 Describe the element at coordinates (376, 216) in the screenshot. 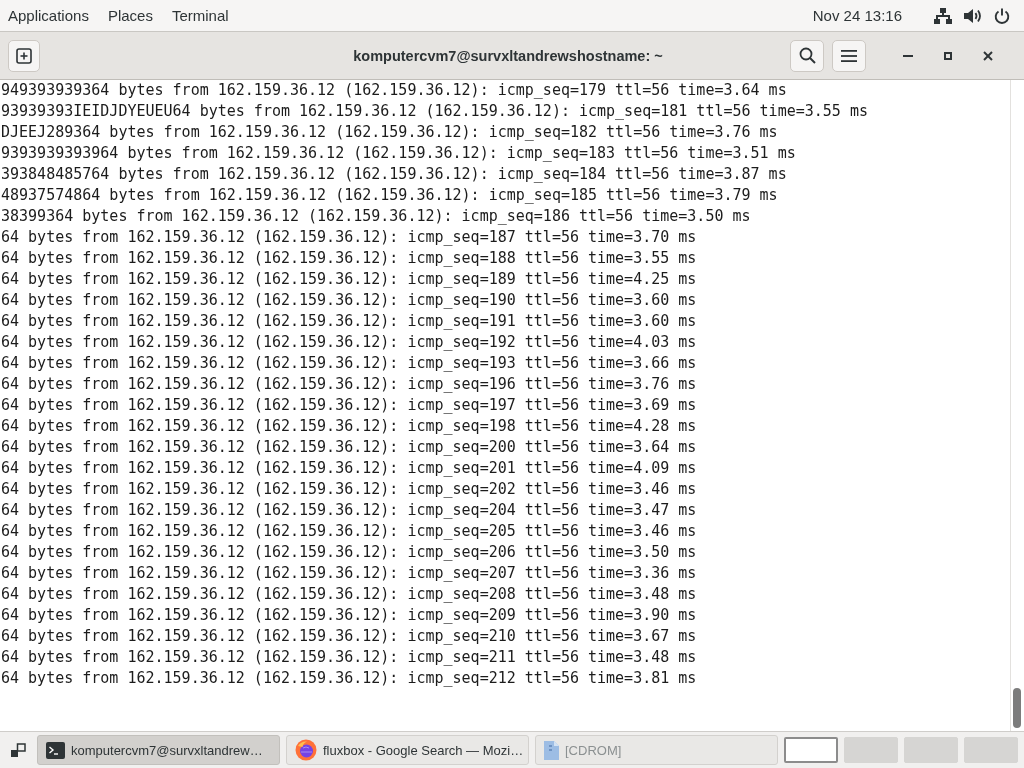

I see `terminal-line: 38399364 bytes from 162.159.36.12 (162.159.36.12): icmp_seq=186 ttl=56 time=3.50 ms` at that location.